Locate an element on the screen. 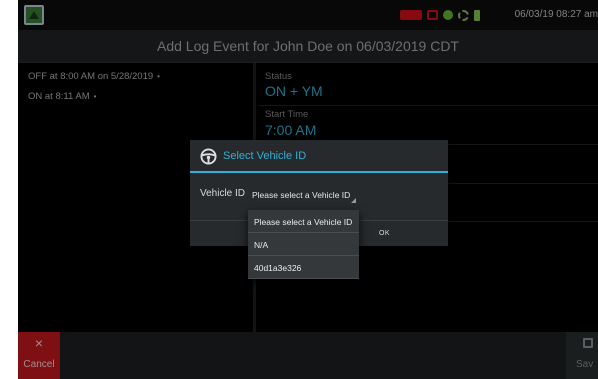  dropdown-arrow-icon is located at coordinates (353, 200).